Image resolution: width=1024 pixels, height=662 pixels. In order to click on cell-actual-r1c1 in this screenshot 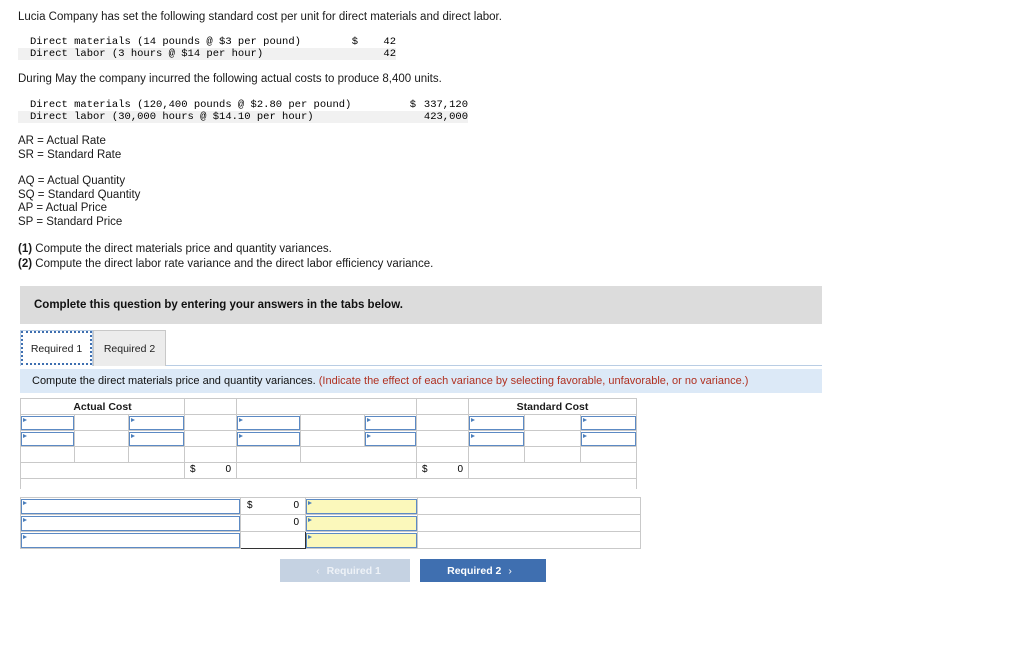, I will do `click(47, 422)`.